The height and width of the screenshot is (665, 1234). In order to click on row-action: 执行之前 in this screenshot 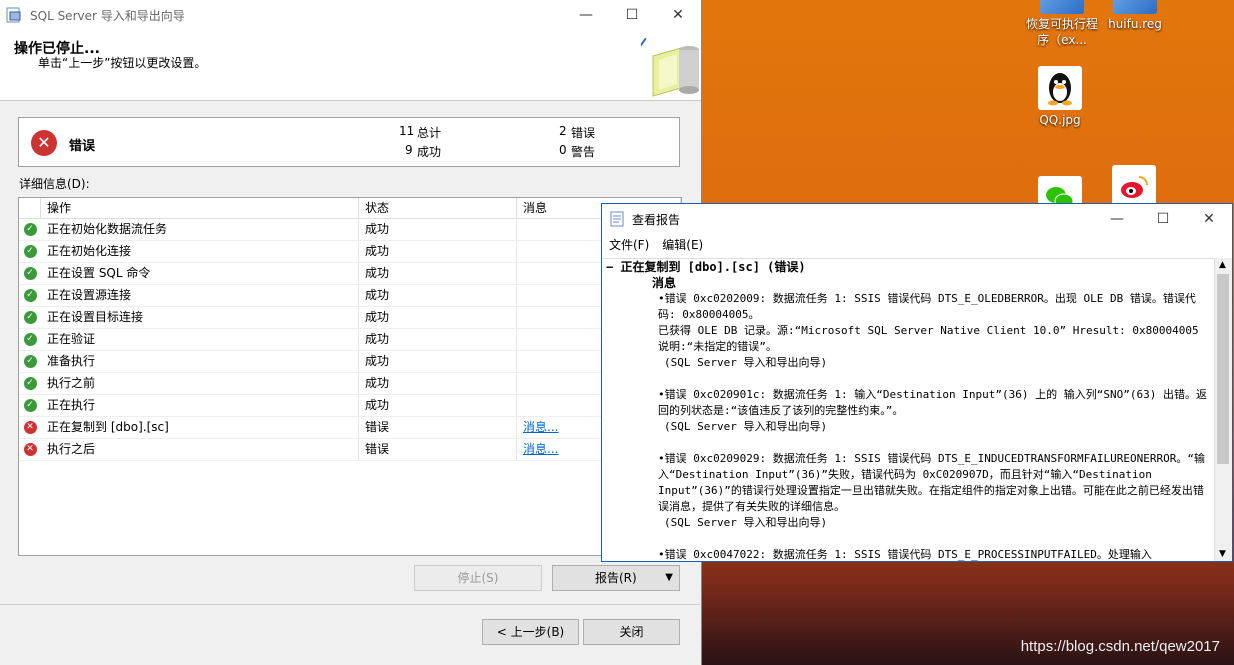, I will do `click(200, 383)`.